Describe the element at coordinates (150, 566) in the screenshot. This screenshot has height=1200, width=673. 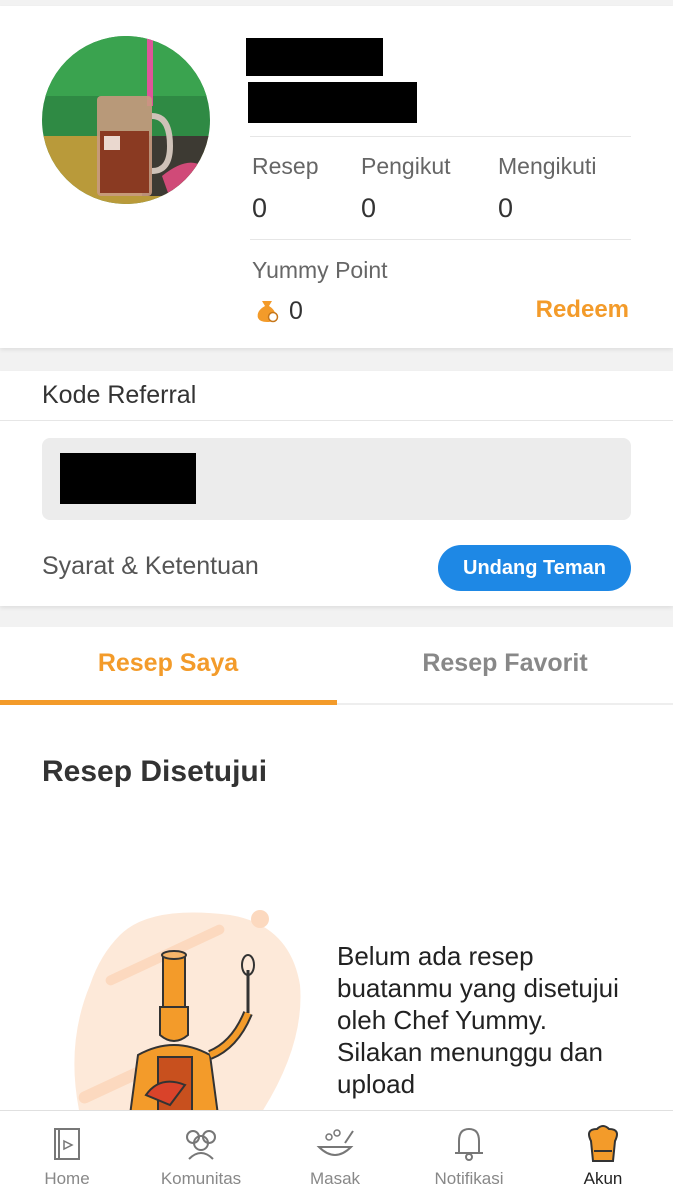
I see `terms-link: Syarat & Ketentuan` at that location.